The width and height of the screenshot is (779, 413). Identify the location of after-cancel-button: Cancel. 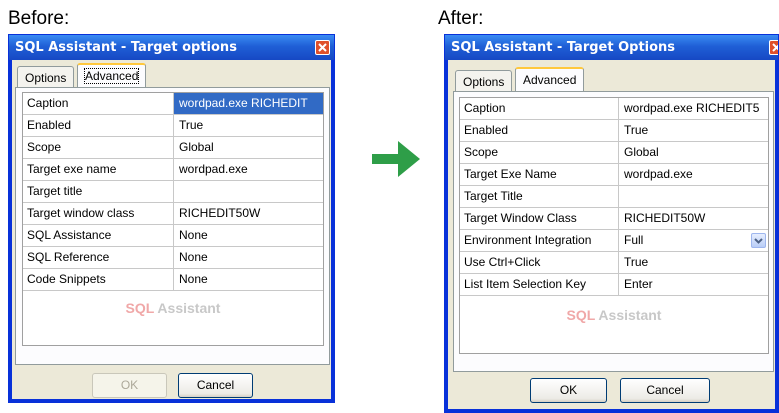
(665, 390).